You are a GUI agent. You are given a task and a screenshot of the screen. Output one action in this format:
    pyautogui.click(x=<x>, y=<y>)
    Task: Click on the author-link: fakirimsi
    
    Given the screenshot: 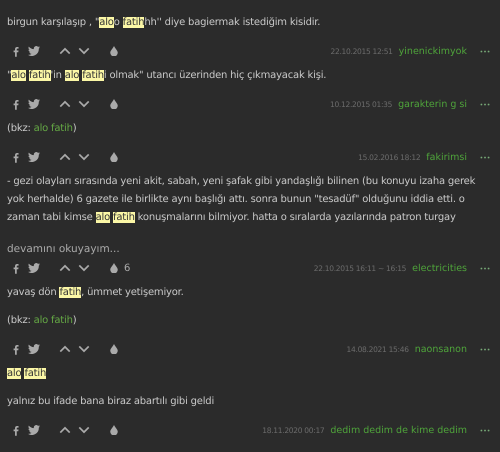 What is the action you would take?
    pyautogui.click(x=446, y=157)
    